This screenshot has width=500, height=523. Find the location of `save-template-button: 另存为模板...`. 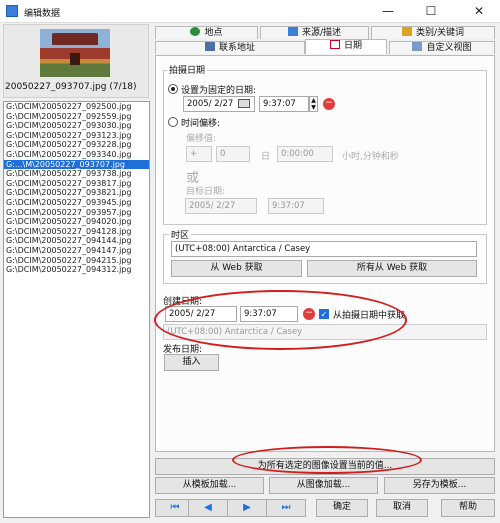

save-template-button: 另存为模板... is located at coordinates (439, 485).